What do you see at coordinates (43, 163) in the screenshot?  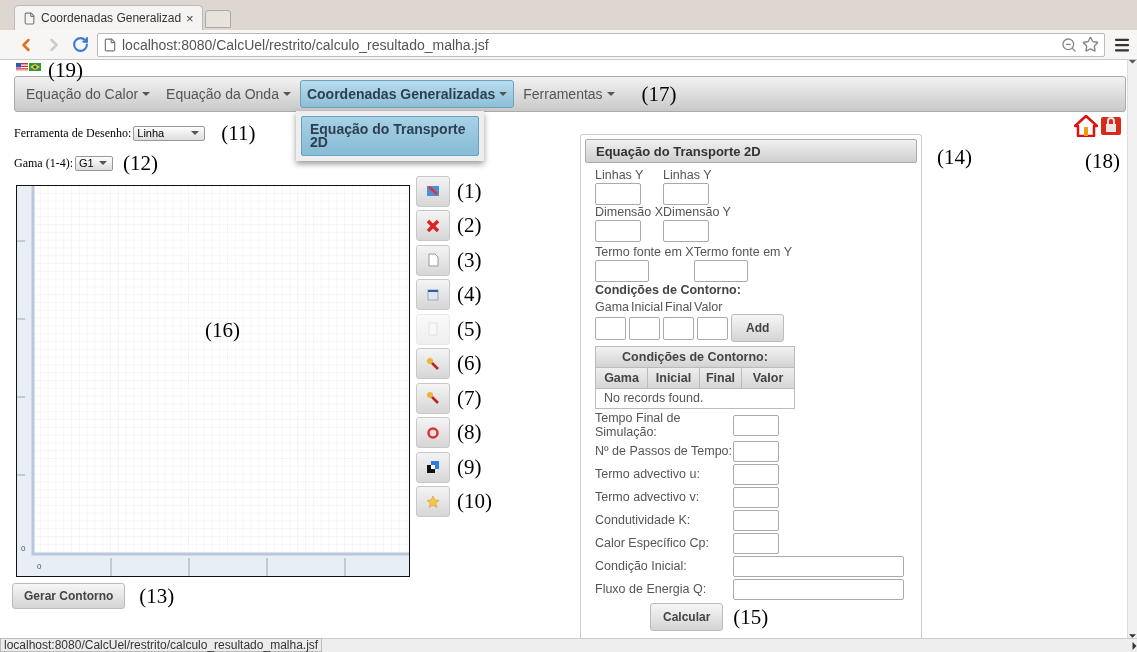 I see `field-label: Gama (1-4):` at bounding box center [43, 163].